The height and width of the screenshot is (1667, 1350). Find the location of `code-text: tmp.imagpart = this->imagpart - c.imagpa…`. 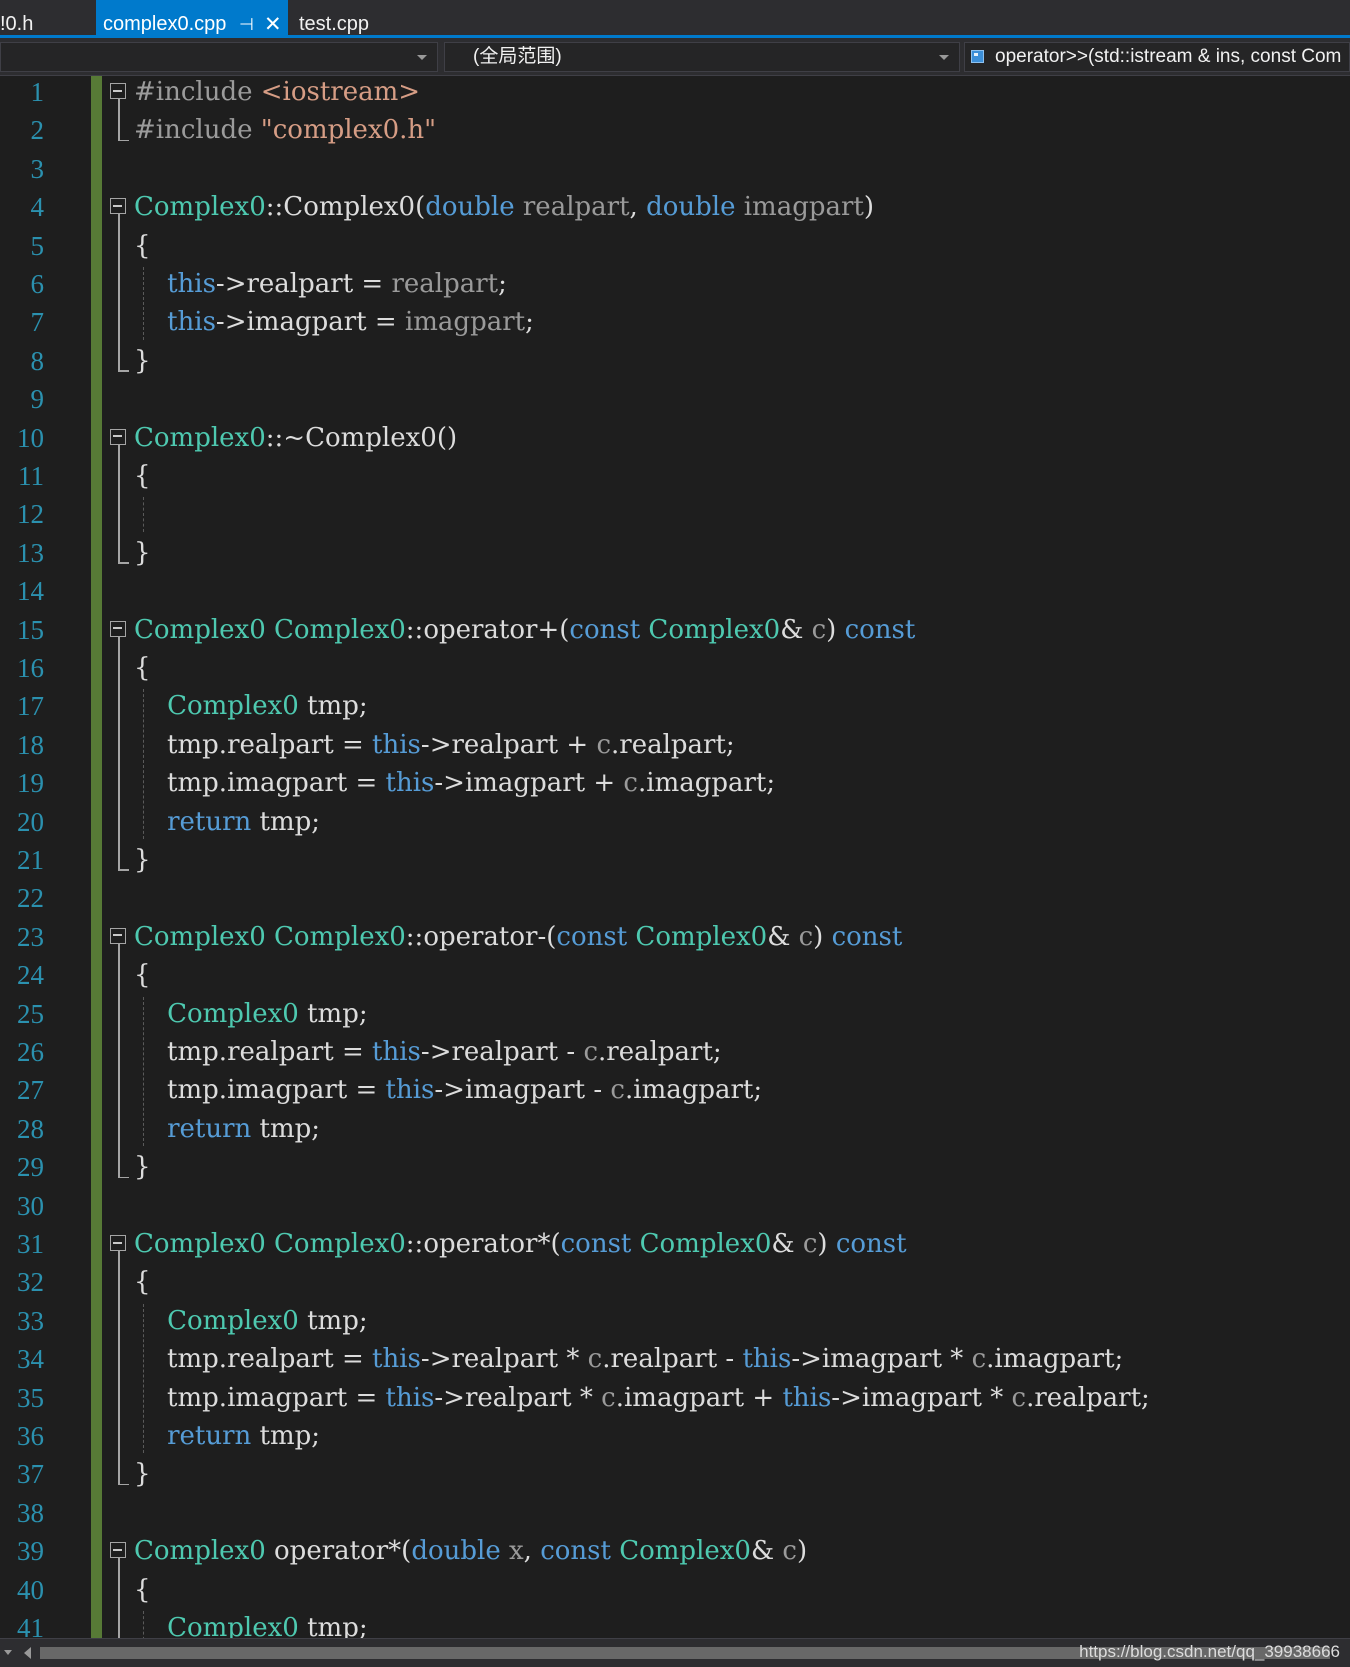

code-text: tmp.imagpart = this->imagpart - c.imagpa… is located at coordinates (448, 1090).